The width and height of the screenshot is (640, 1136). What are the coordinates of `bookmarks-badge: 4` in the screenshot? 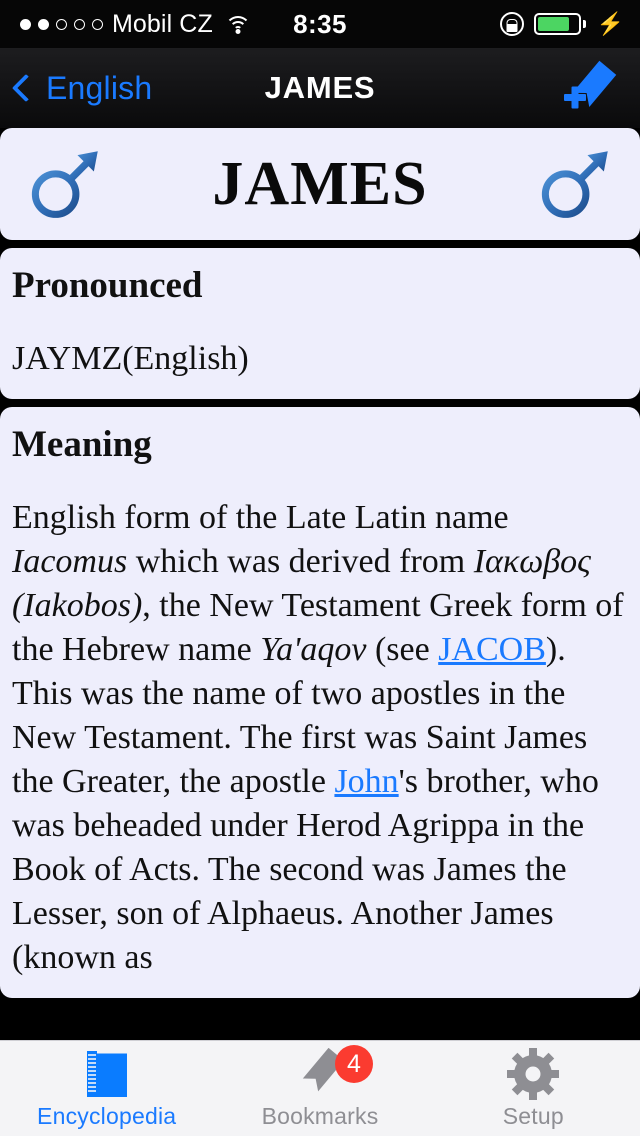 It's located at (353, 1064).